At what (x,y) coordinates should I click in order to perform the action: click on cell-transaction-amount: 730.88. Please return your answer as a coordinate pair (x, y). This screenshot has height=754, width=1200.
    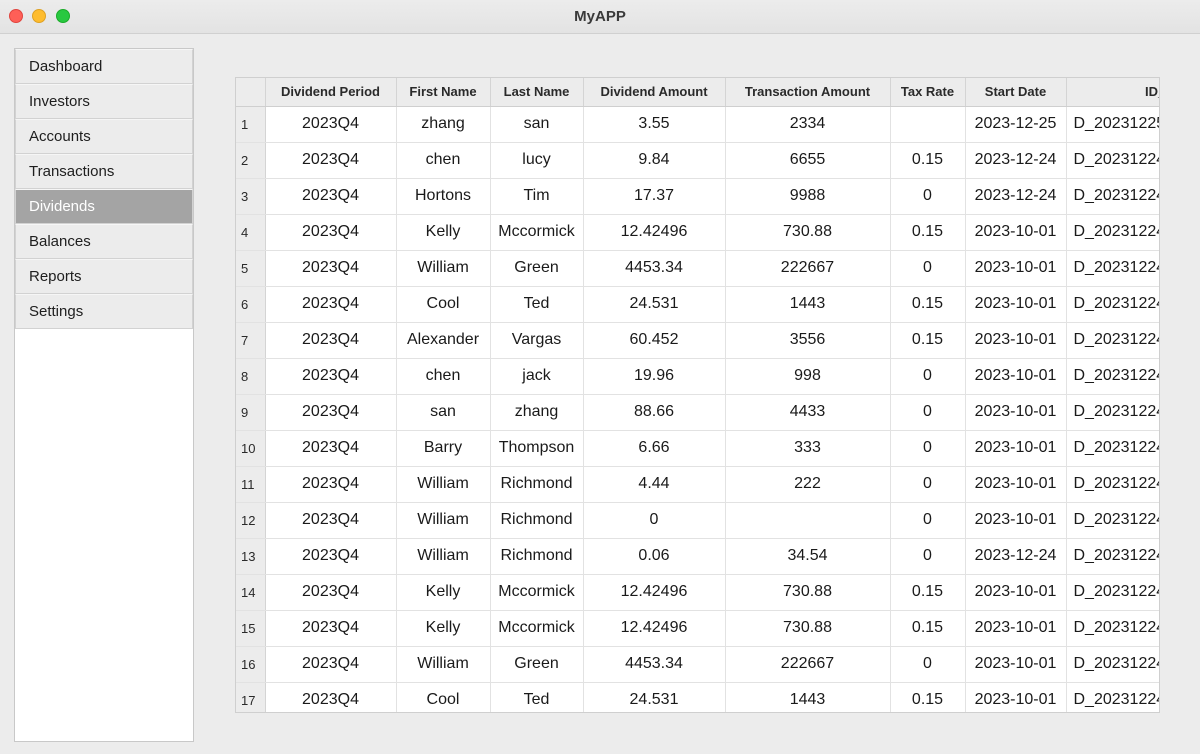
    Looking at the image, I should click on (808, 628).